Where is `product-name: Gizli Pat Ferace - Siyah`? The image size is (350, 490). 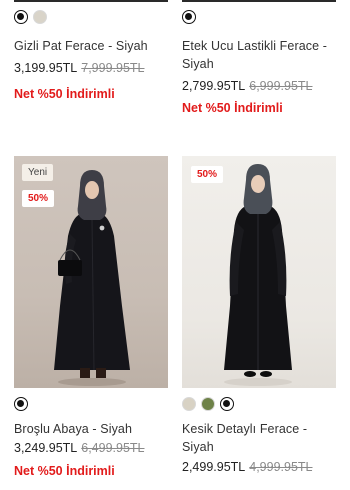 product-name: Gizli Pat Ferace - Siyah is located at coordinates (91, 46).